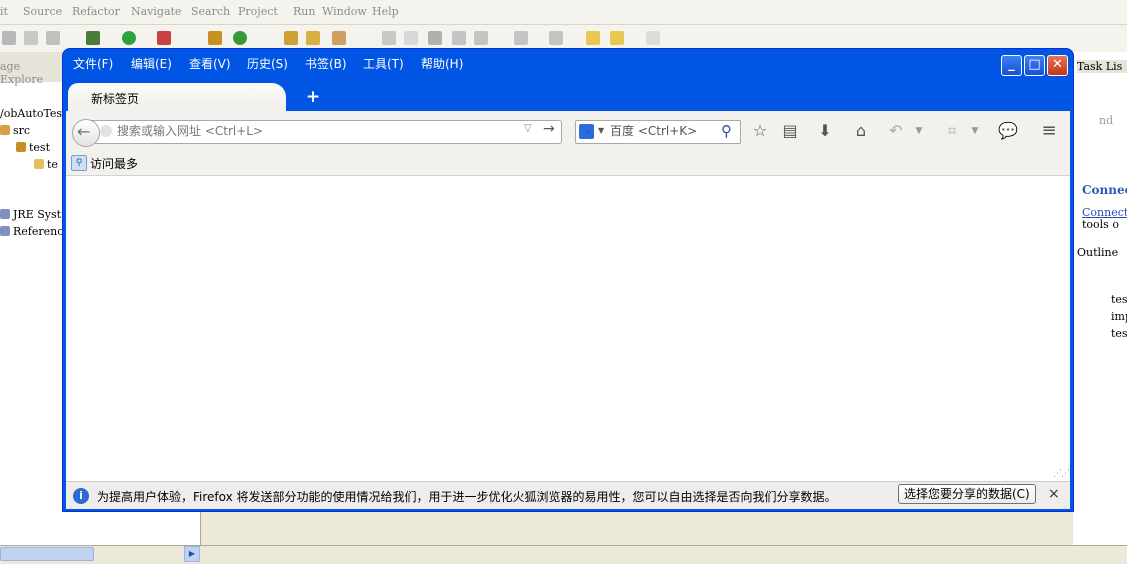  Describe the element at coordinates (521, 38) in the screenshot. I see `next-annotation-icon` at that location.